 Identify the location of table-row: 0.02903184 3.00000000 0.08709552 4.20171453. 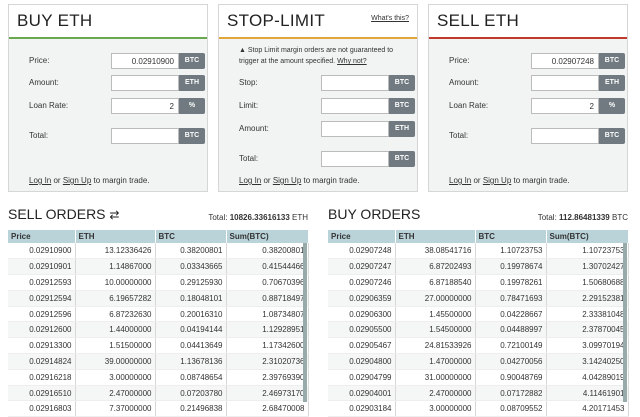
(478, 408).